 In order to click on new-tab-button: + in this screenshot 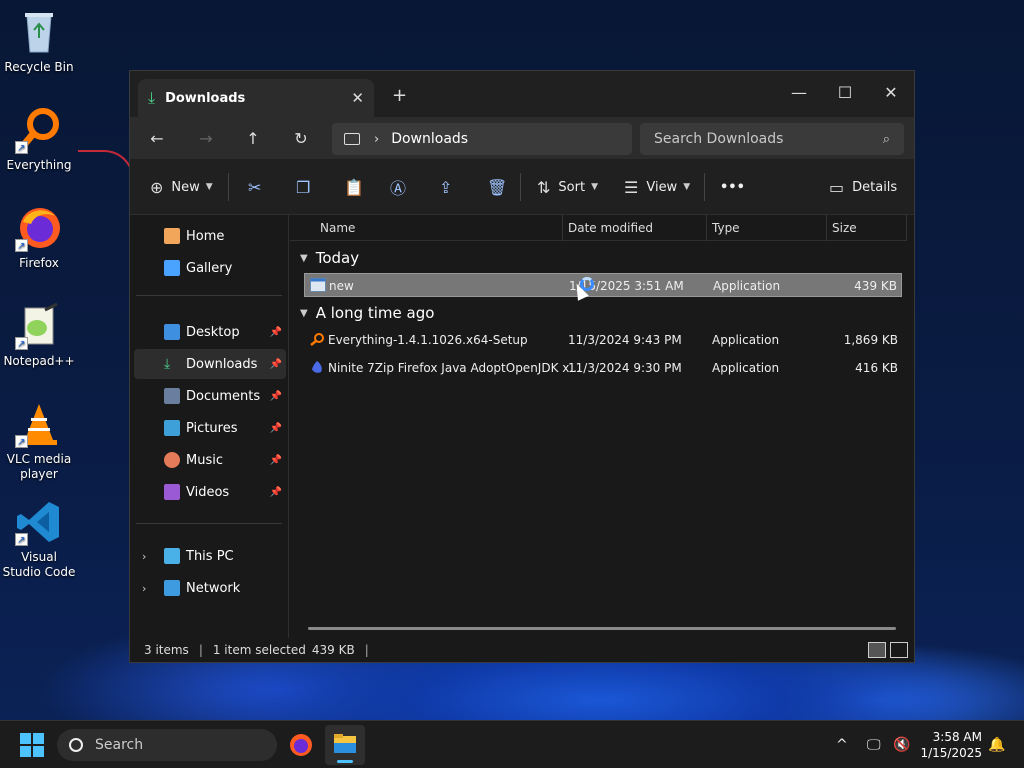, I will do `click(399, 95)`.